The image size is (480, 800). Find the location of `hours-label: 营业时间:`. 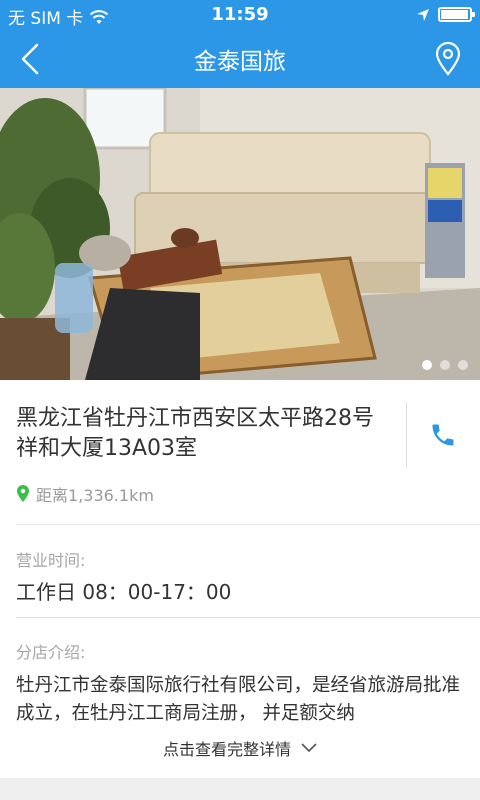

hours-label: 营业时间: is located at coordinates (51, 560).